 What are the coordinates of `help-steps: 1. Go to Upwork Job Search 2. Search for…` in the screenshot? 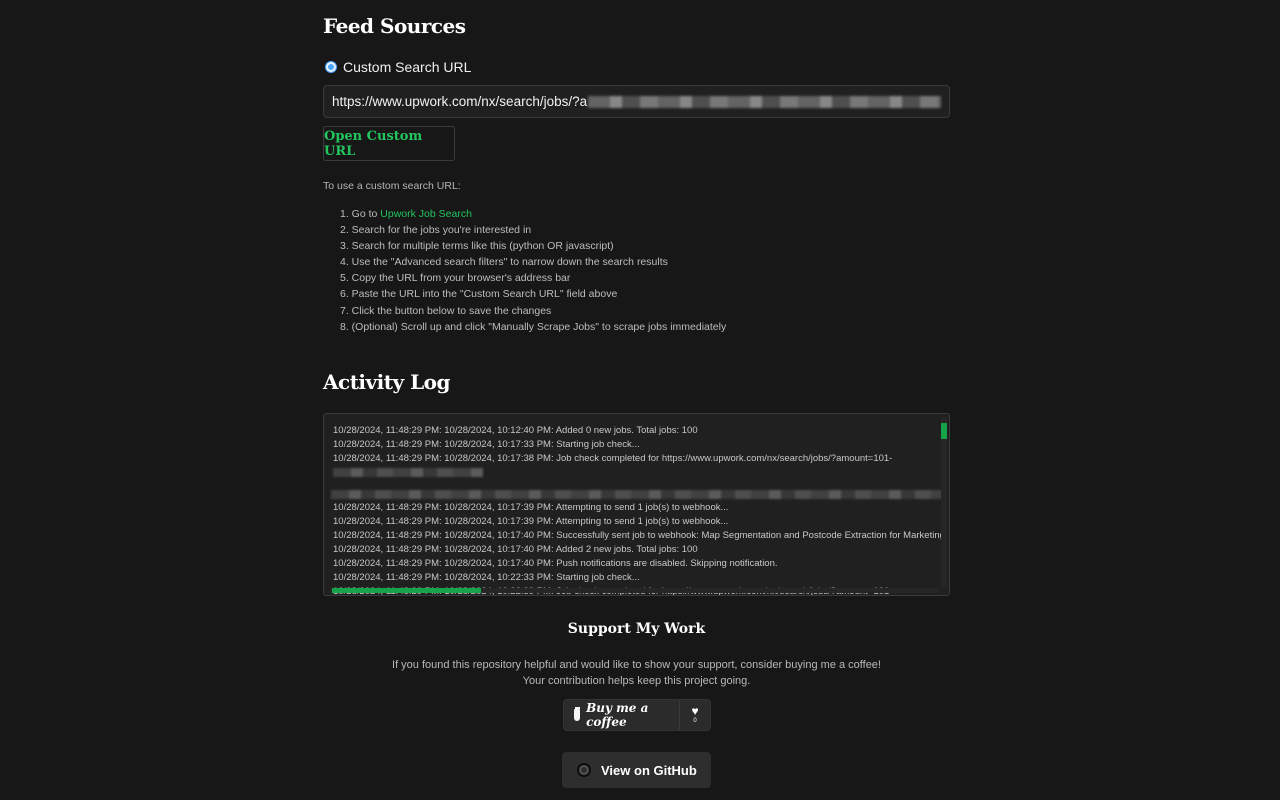 It's located at (533, 270).